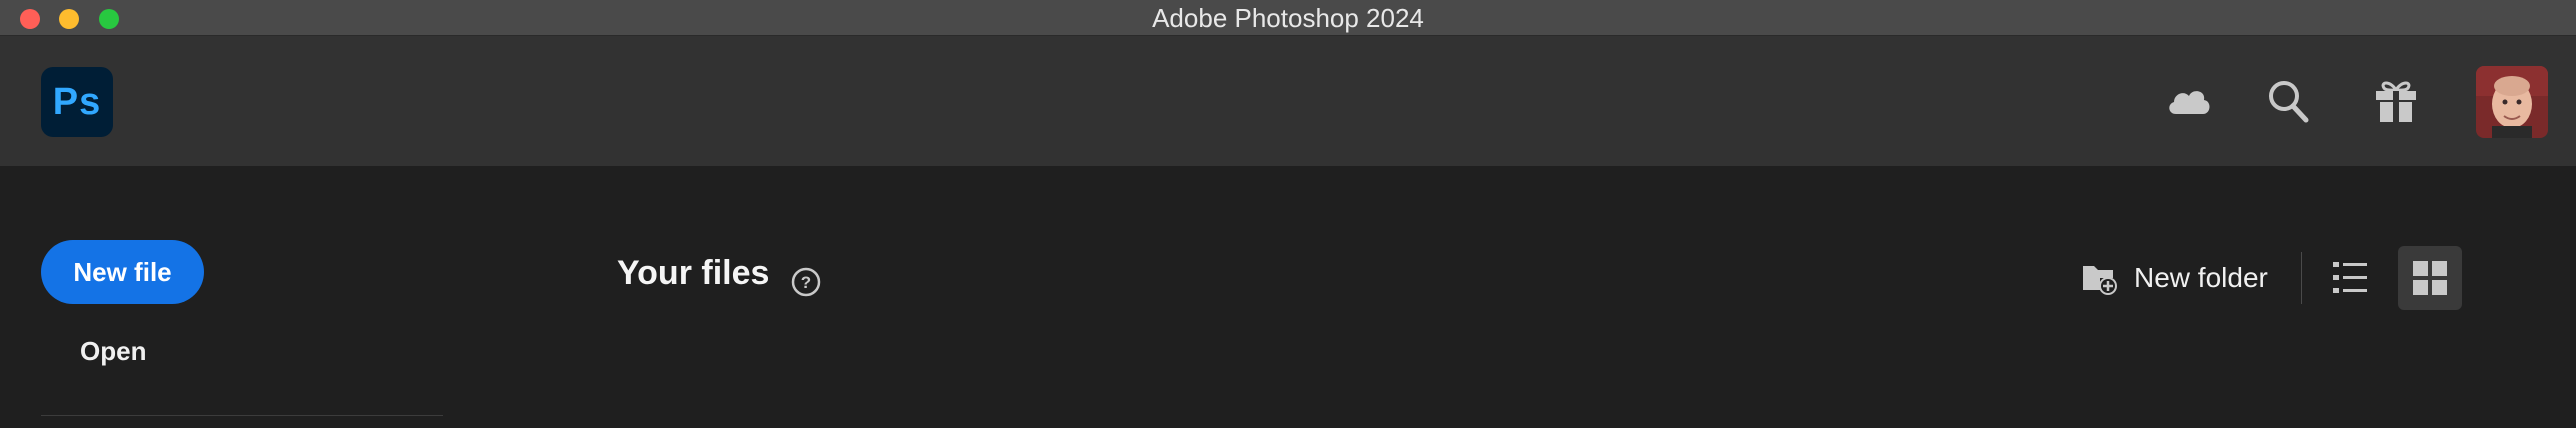  What do you see at coordinates (122, 272) in the screenshot?
I see `new-file-button: New file` at bounding box center [122, 272].